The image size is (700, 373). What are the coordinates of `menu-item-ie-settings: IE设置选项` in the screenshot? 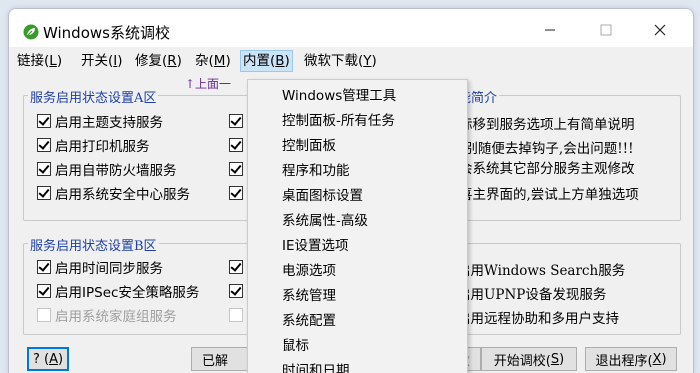 It's located at (315, 246).